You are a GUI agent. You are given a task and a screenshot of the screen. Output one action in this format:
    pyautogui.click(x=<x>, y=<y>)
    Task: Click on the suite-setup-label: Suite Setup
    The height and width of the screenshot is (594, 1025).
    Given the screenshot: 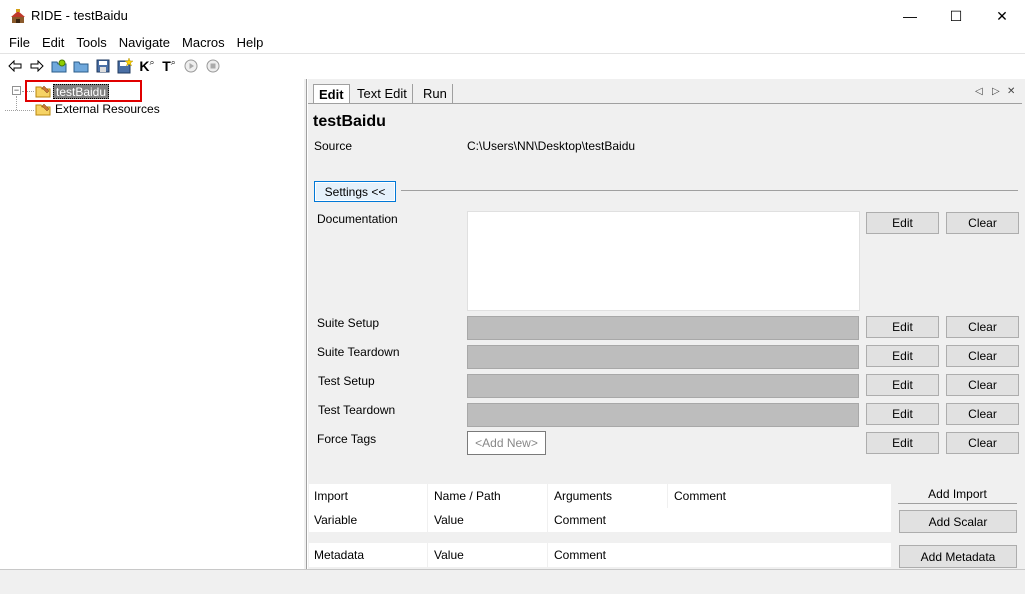 What is the action you would take?
    pyautogui.click(x=348, y=323)
    